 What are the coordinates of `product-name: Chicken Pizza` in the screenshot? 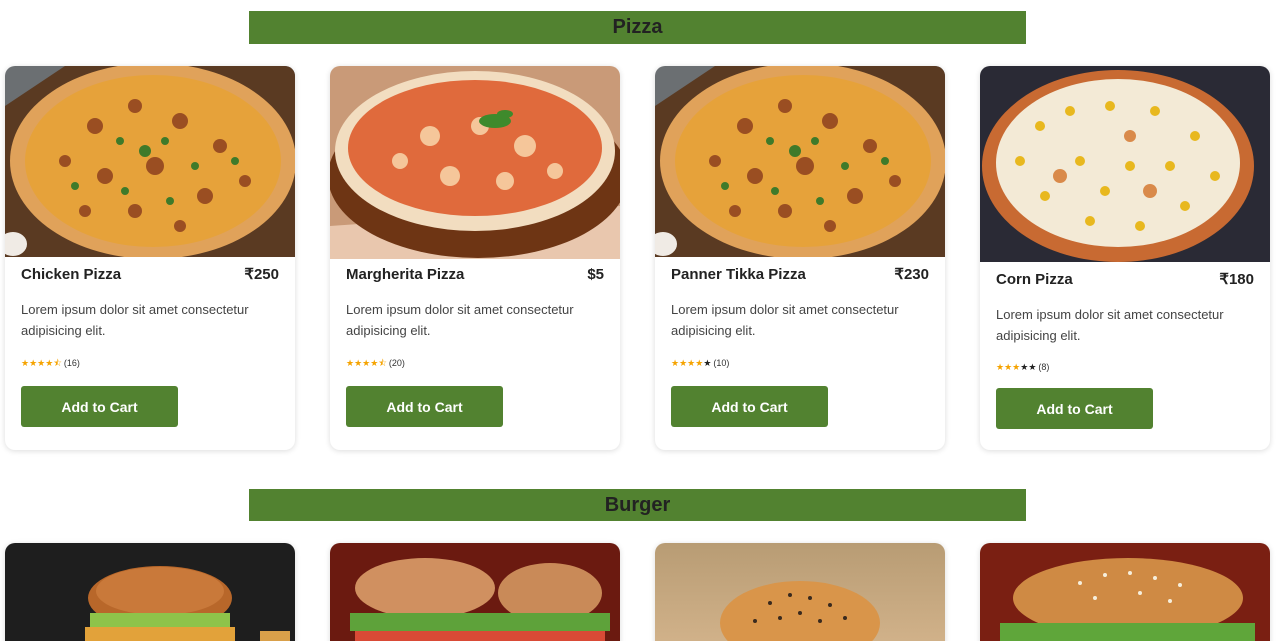 It's located at (71, 274).